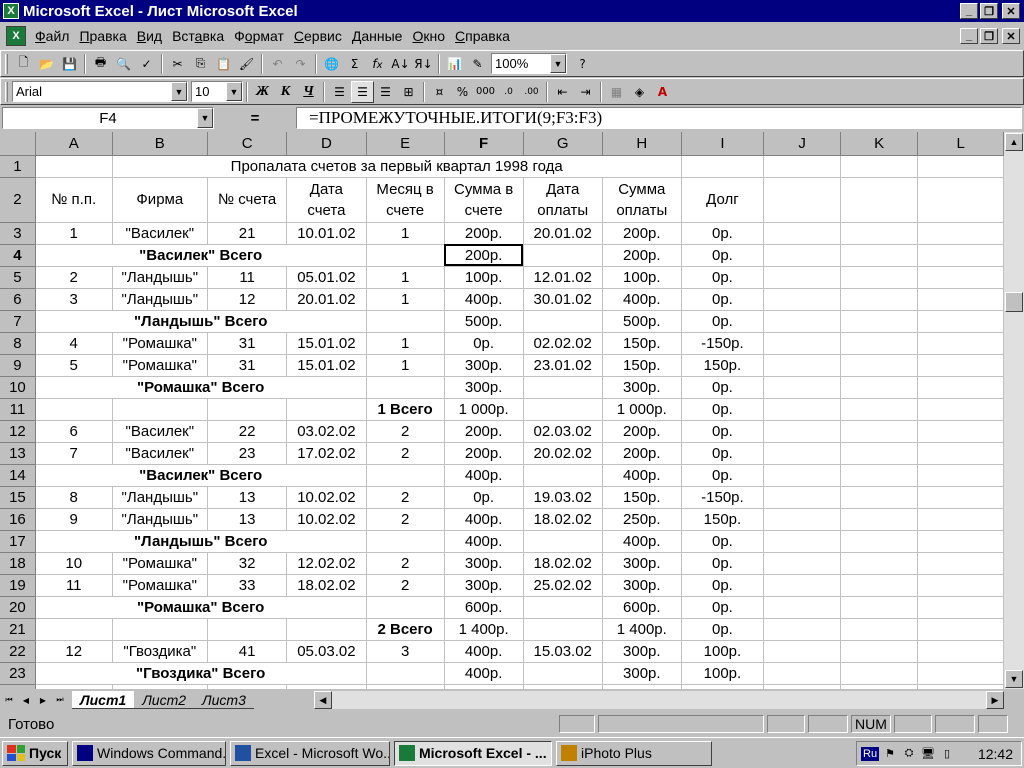  Describe the element at coordinates (326, 497) in the screenshot. I see `cell: 10.02.02` at that location.